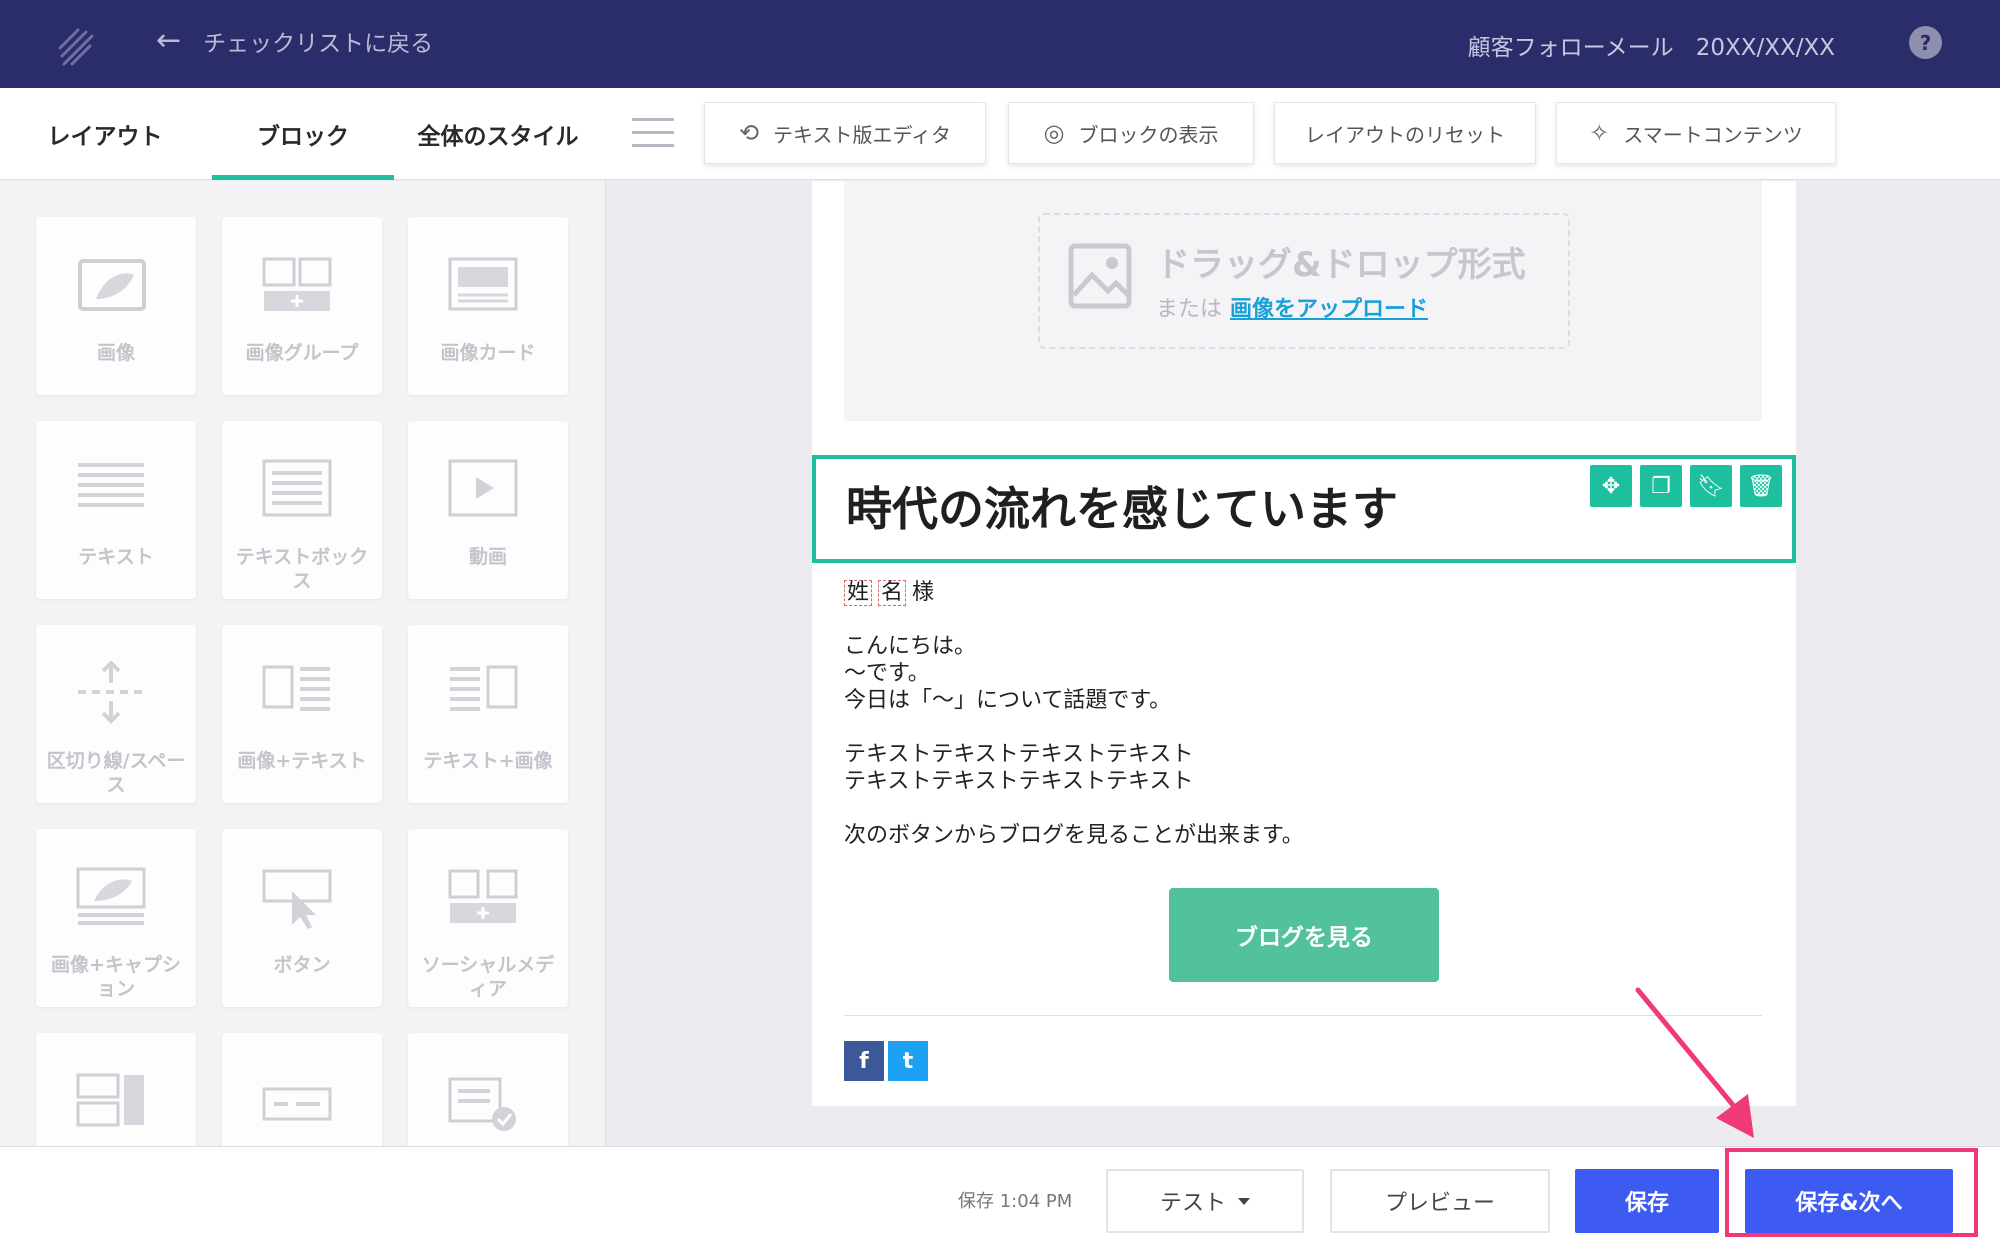 The height and width of the screenshot is (1251, 2000). Describe the element at coordinates (1661, 486) in the screenshot. I see `duplicate-icon: ❐` at that location.